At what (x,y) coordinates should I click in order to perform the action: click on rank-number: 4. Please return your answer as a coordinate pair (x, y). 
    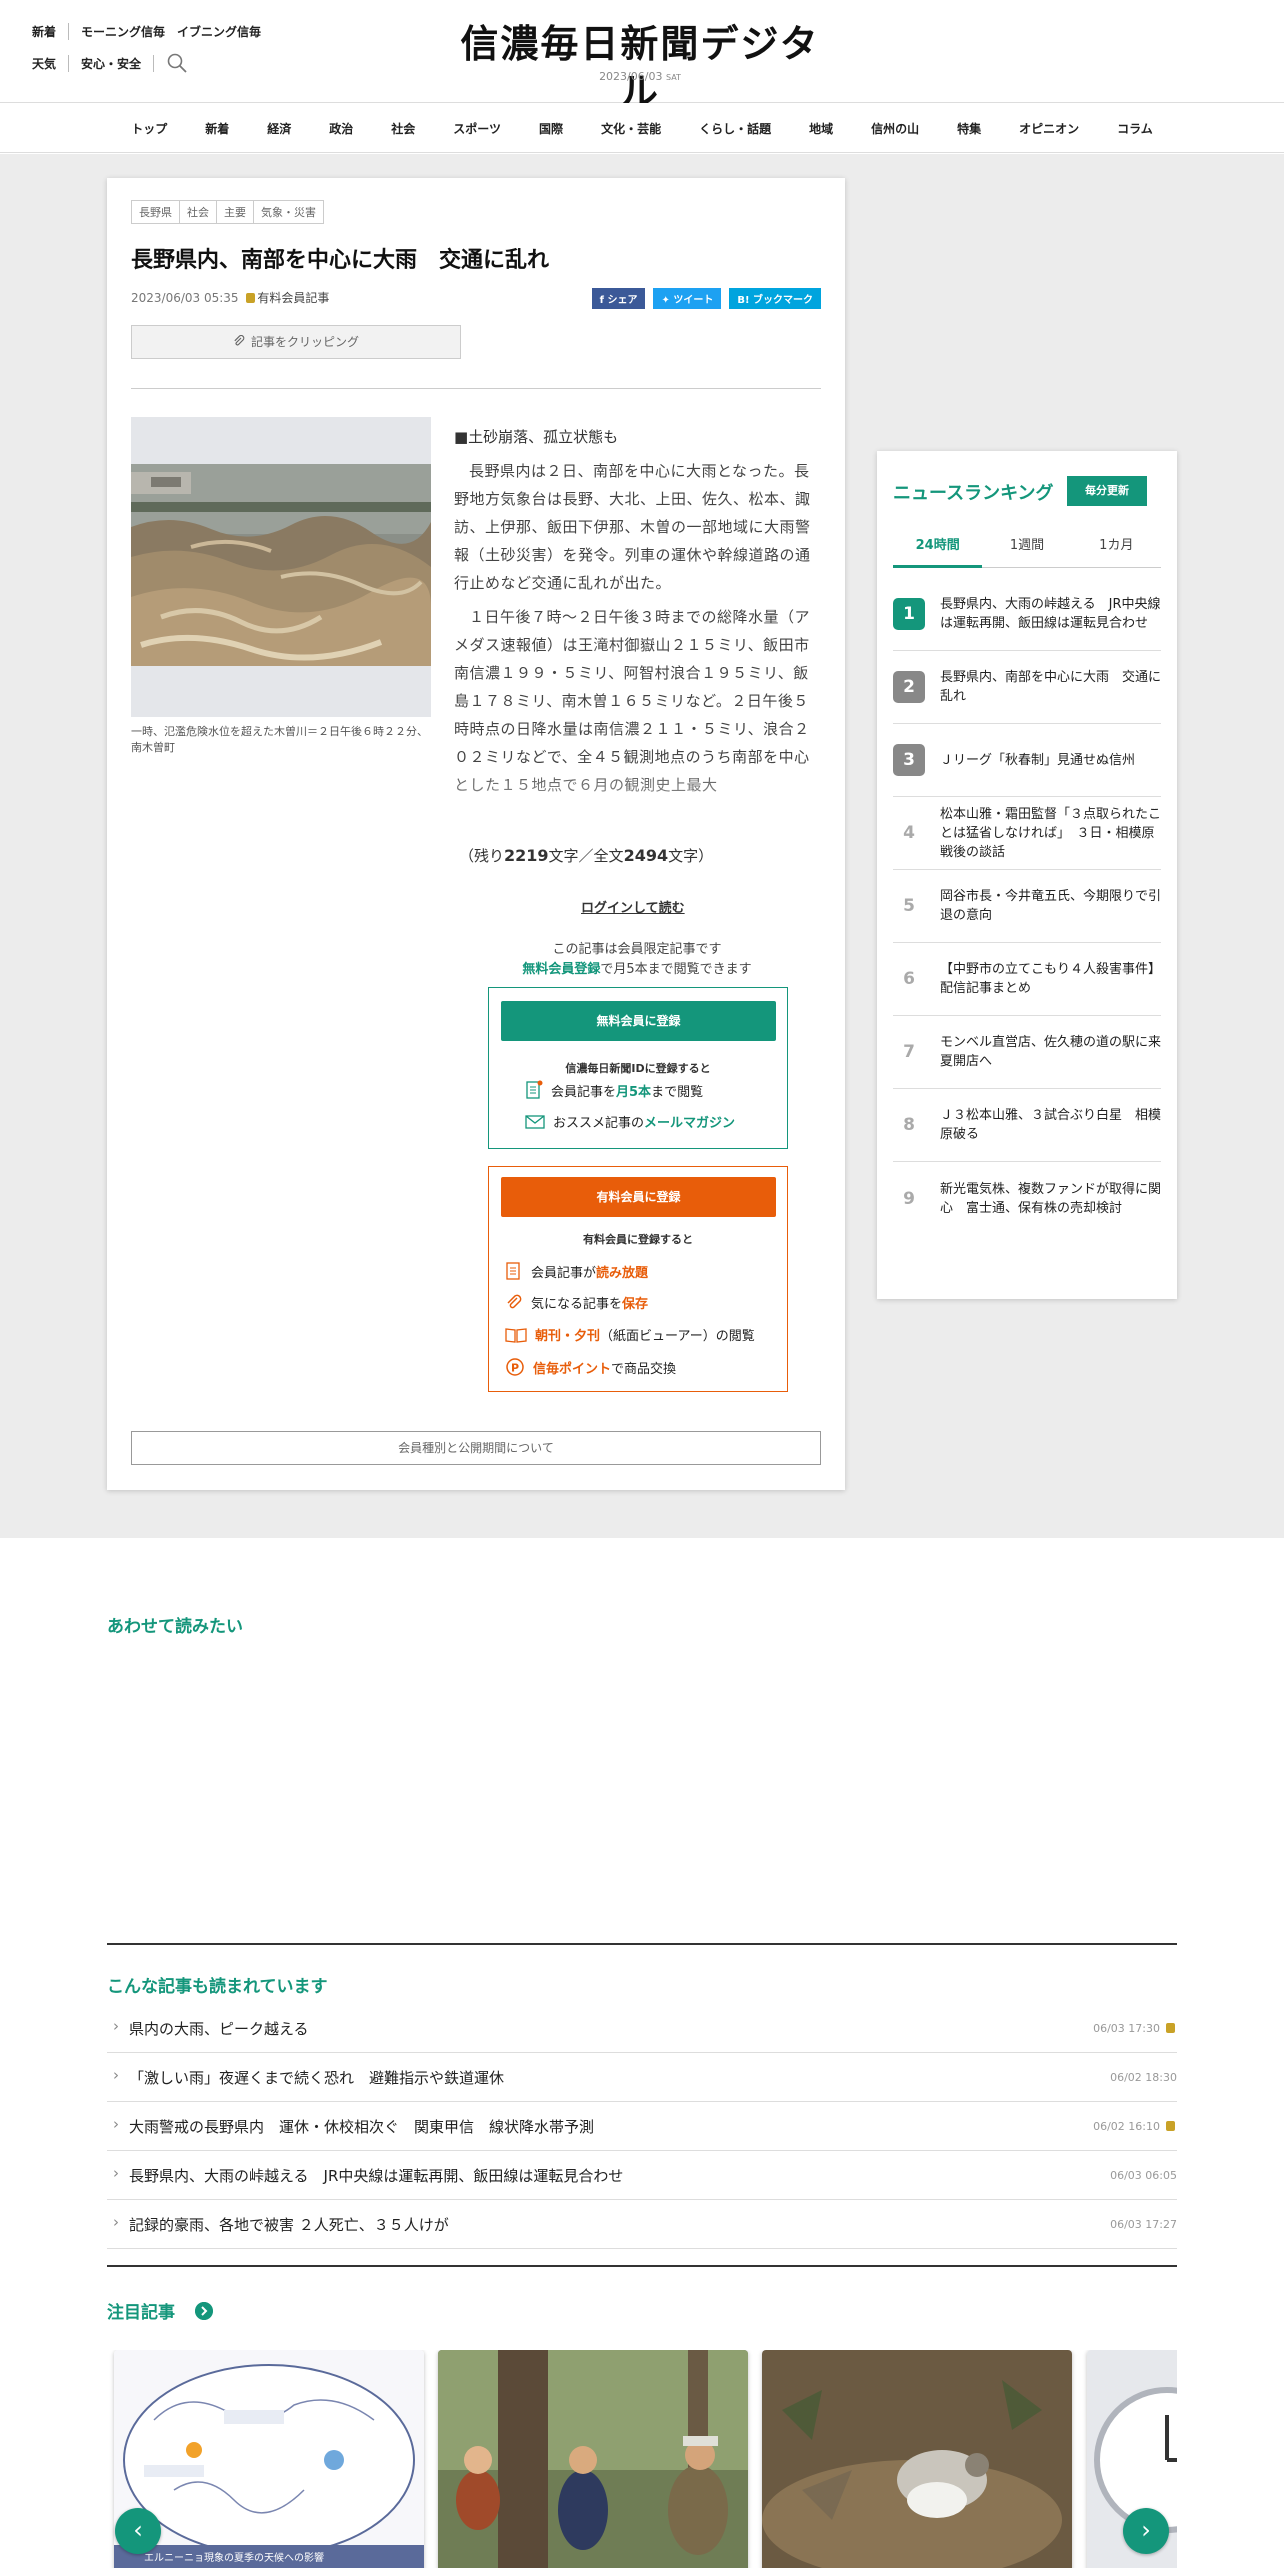
    Looking at the image, I should click on (909, 833).